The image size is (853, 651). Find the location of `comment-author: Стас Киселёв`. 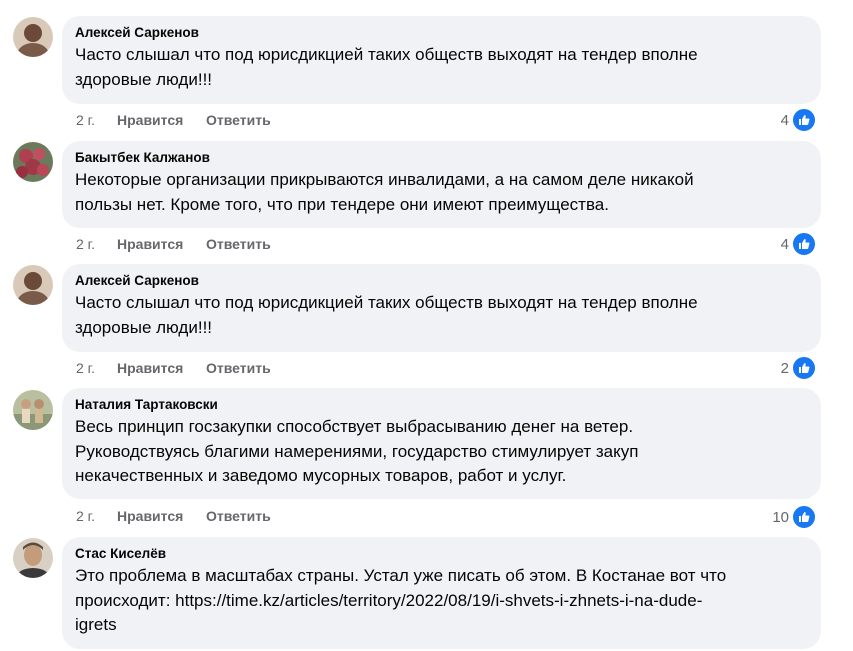

comment-author: Стас Киселёв is located at coordinates (442, 554).